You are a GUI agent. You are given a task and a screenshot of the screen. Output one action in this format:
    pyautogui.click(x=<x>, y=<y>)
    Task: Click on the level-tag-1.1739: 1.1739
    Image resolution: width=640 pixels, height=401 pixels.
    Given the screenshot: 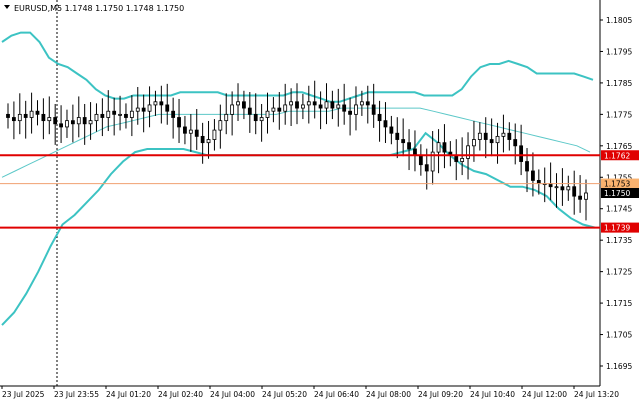 What is the action you would take?
    pyautogui.click(x=617, y=228)
    